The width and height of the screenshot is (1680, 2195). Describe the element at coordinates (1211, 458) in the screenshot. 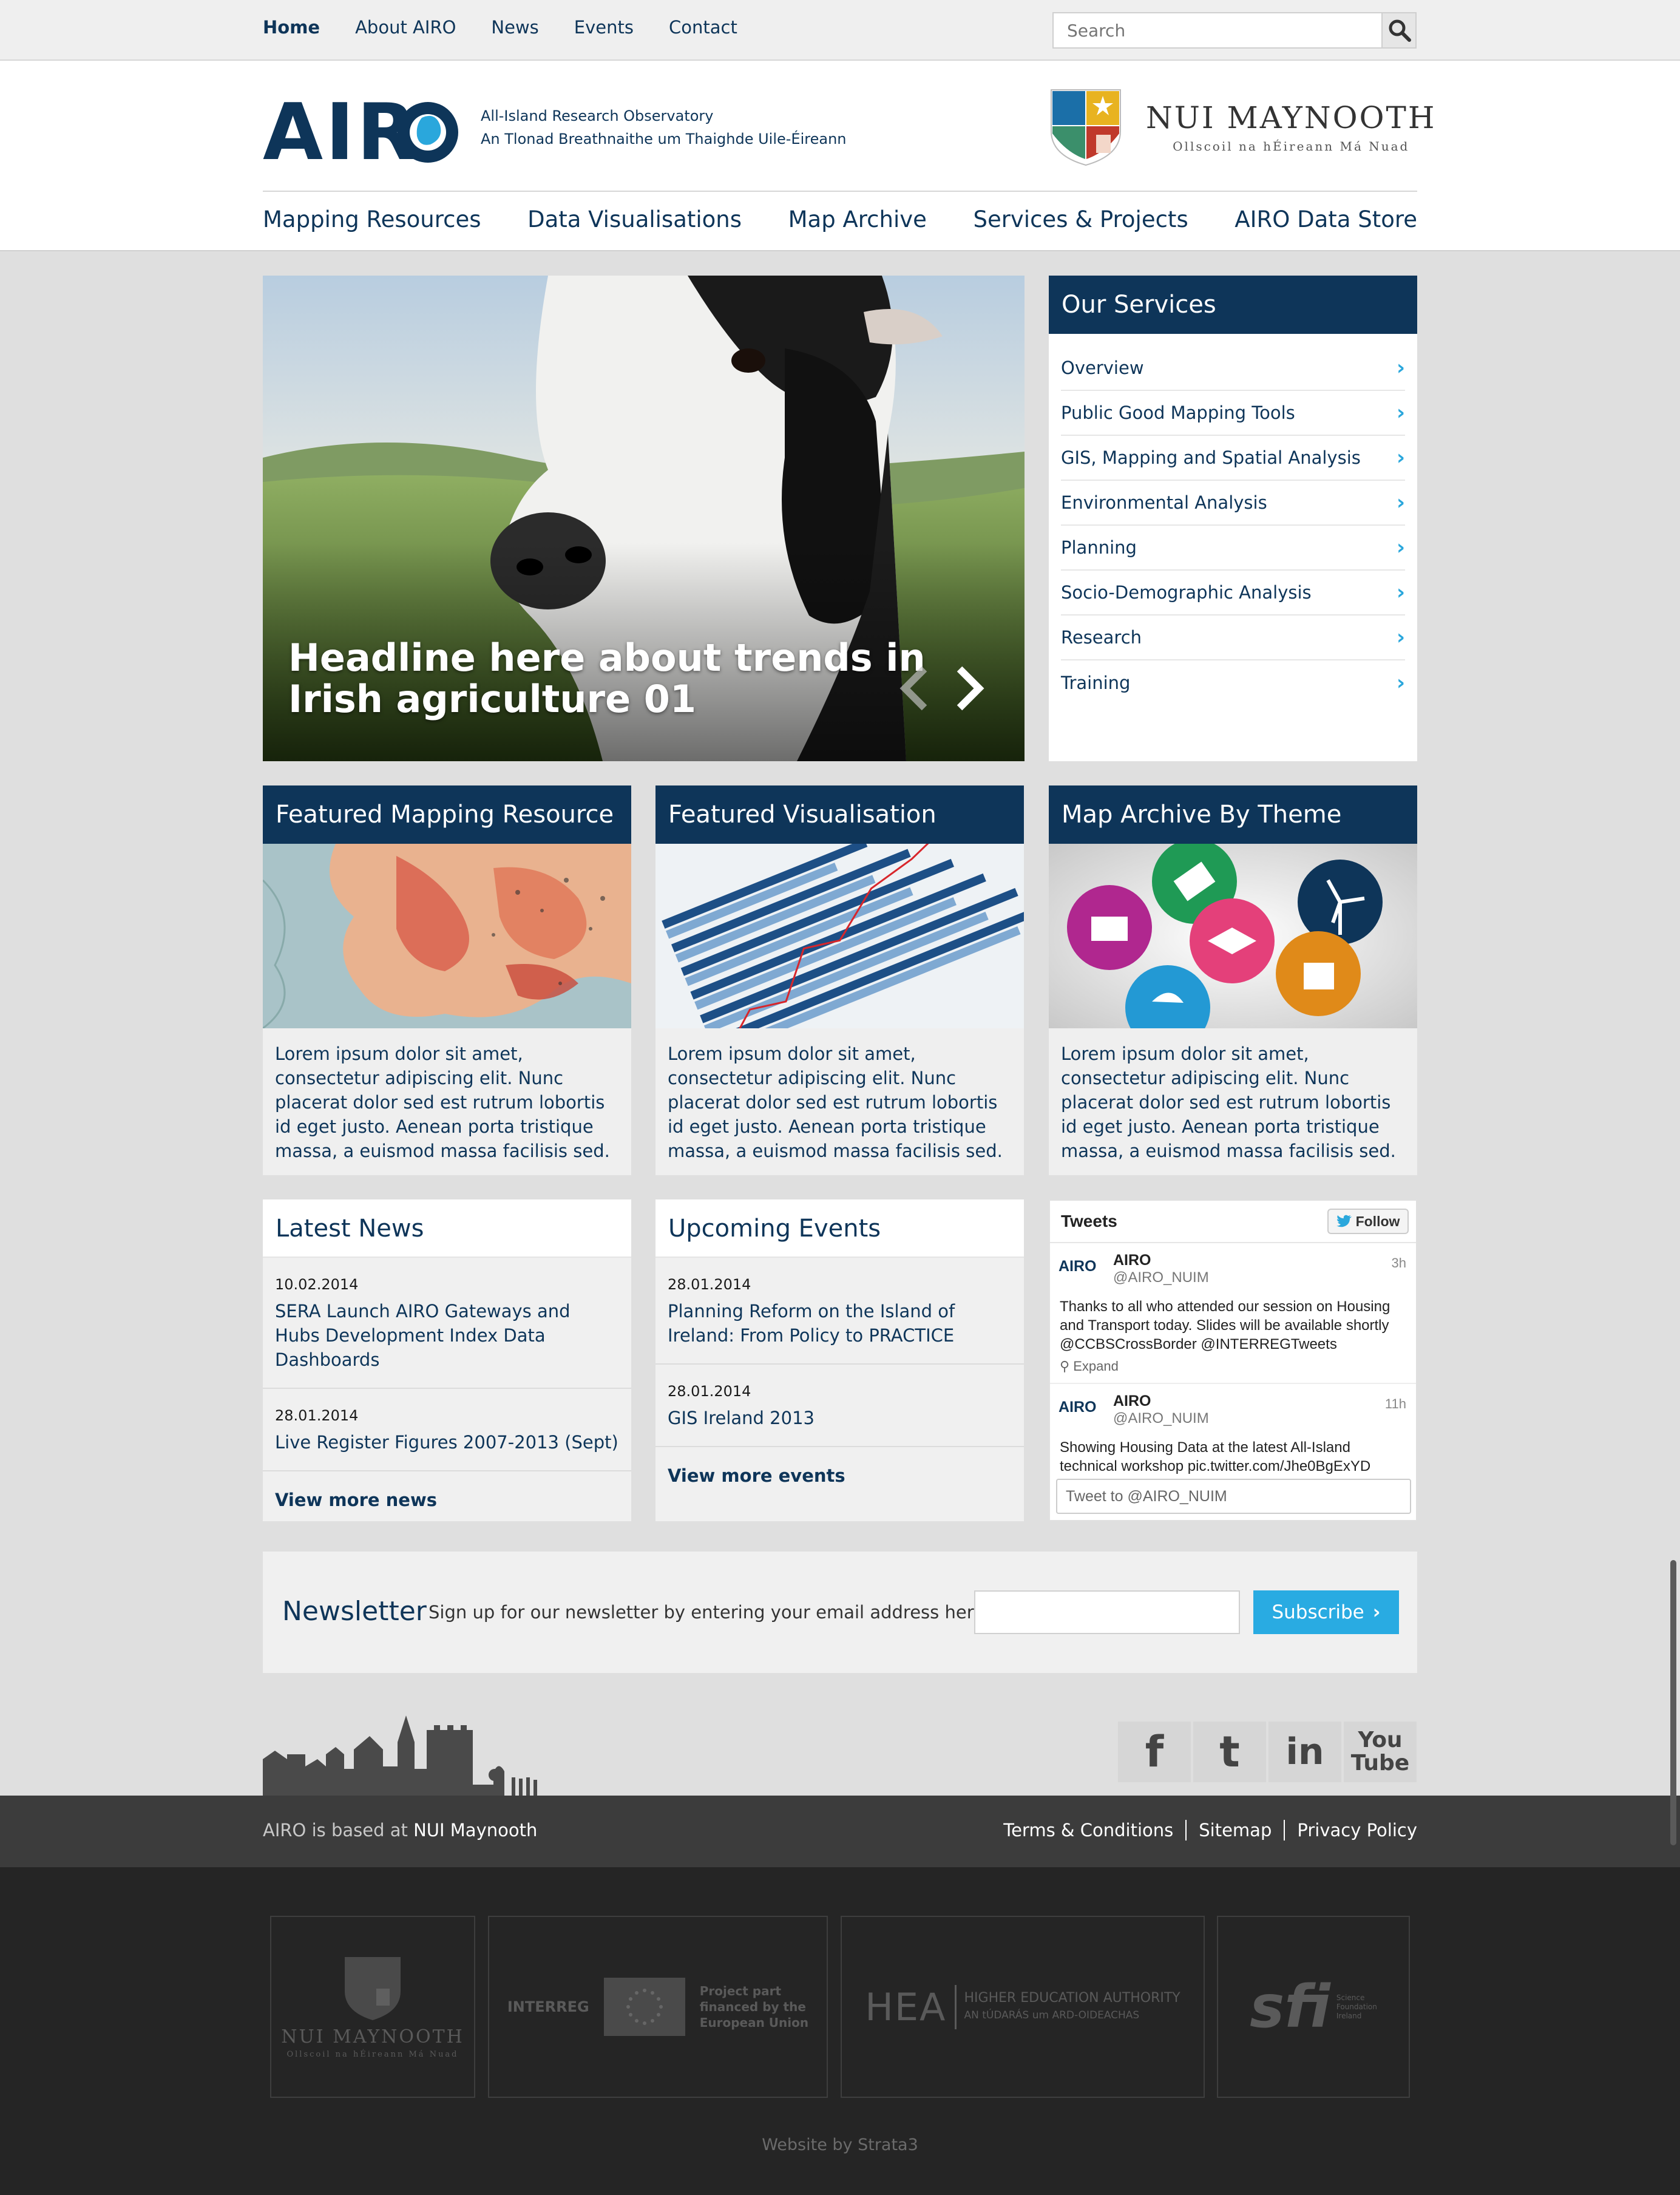

I see `service-label: GIS, Mapping and Spatial Analysis` at that location.